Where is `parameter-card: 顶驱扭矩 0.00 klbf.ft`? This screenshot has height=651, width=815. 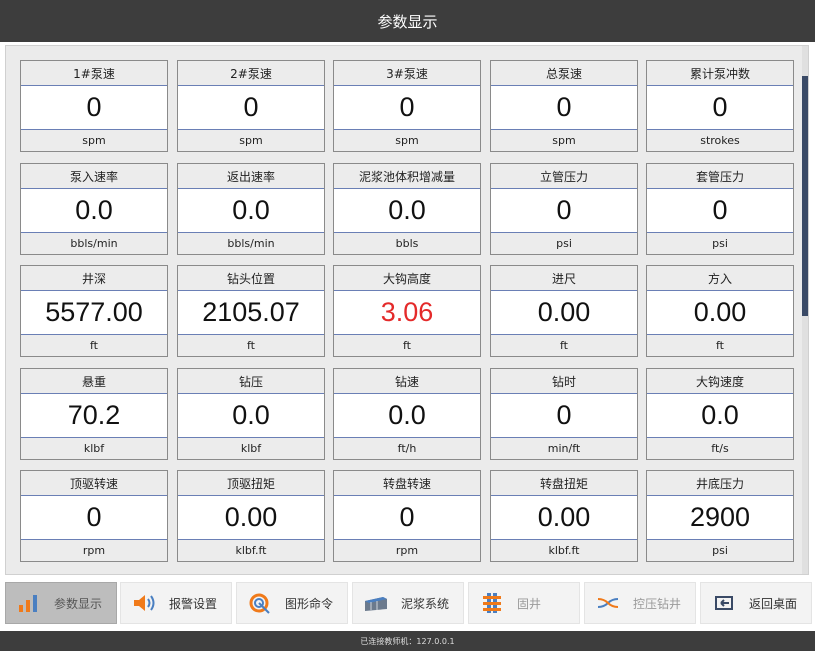 parameter-card: 顶驱扭矩 0.00 klbf.ft is located at coordinates (251, 516).